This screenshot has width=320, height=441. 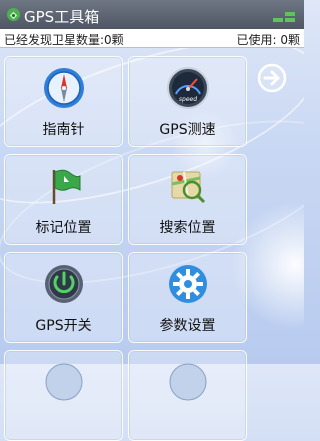 What do you see at coordinates (13, 14) in the screenshot?
I see `satellite-app-icon` at bounding box center [13, 14].